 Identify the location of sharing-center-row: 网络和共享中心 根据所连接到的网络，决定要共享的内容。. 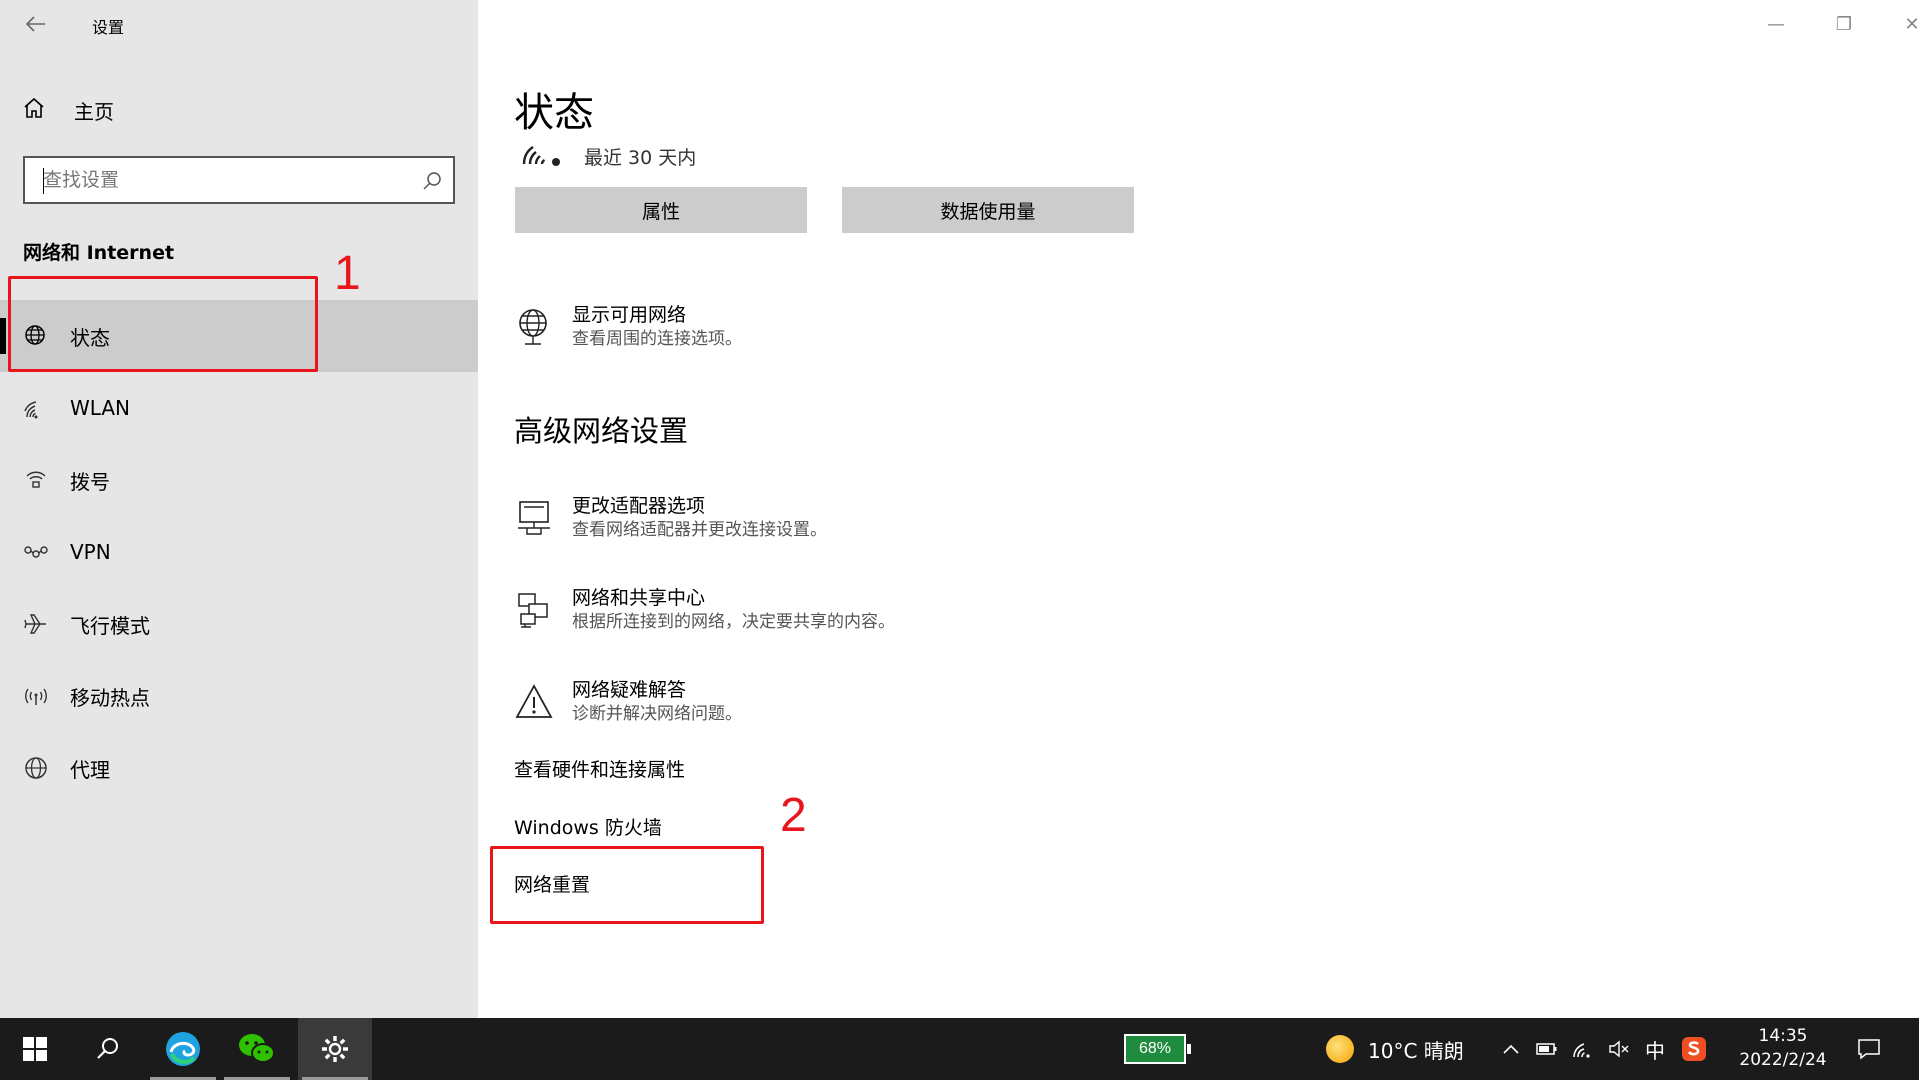
(704, 610).